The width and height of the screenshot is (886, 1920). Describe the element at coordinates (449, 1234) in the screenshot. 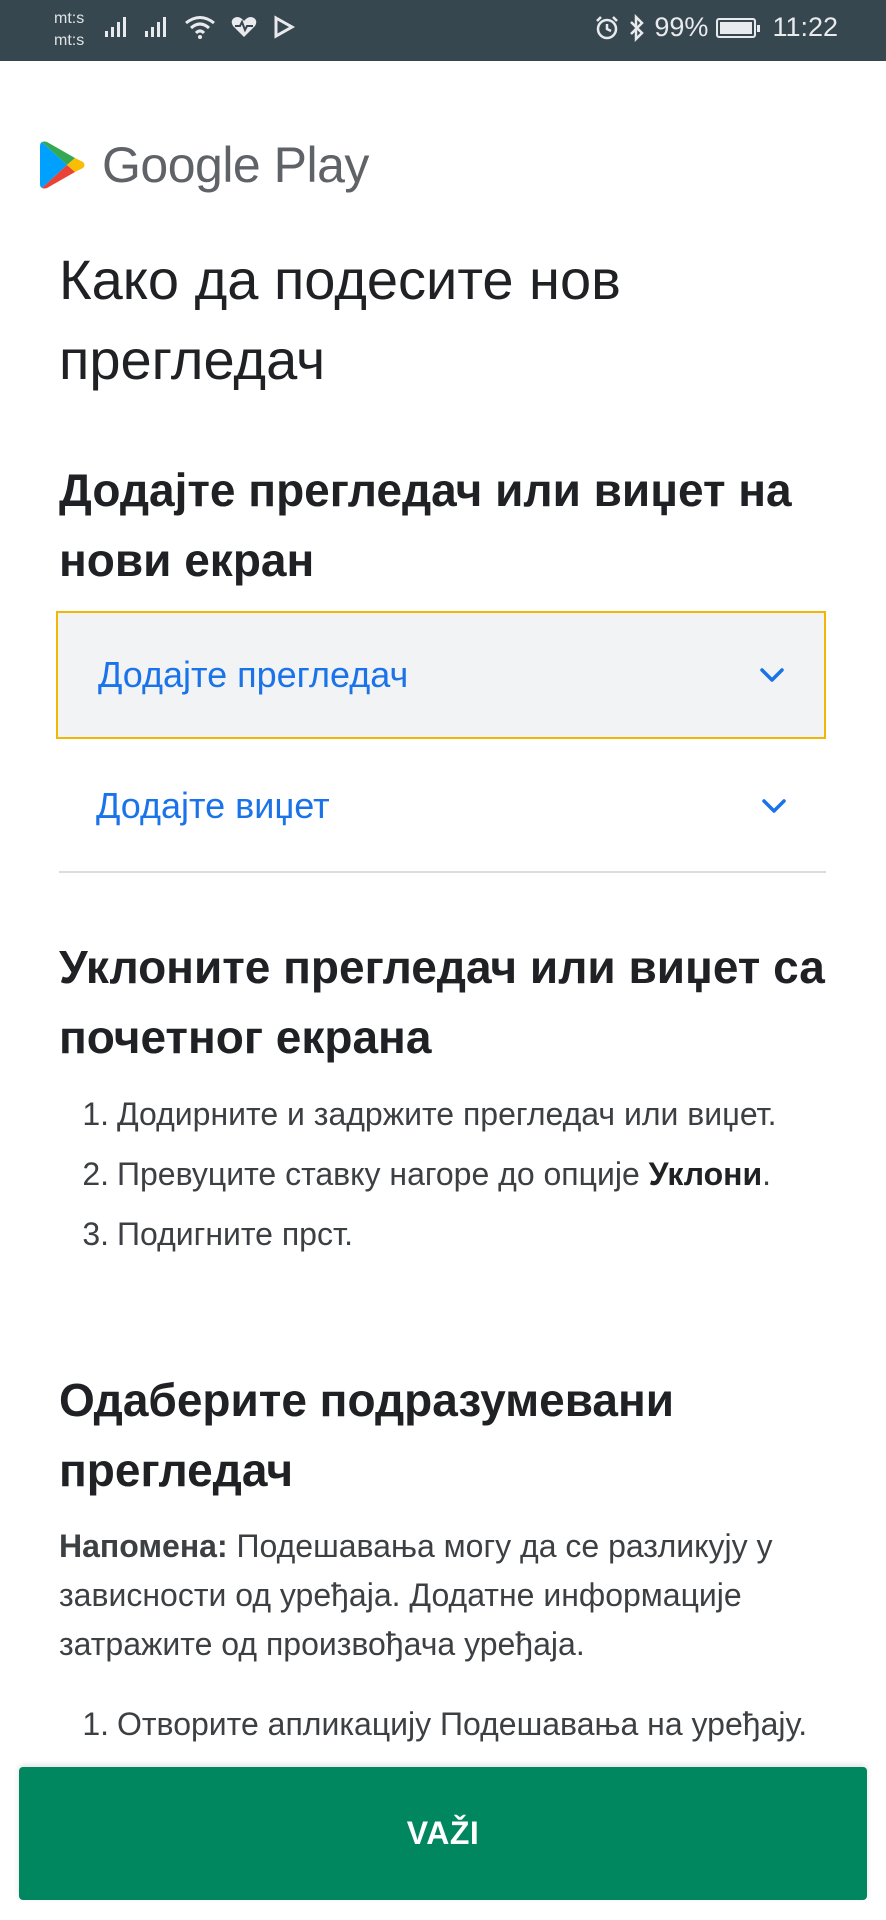

I see `list-item: 3. Подигните прст.` at that location.